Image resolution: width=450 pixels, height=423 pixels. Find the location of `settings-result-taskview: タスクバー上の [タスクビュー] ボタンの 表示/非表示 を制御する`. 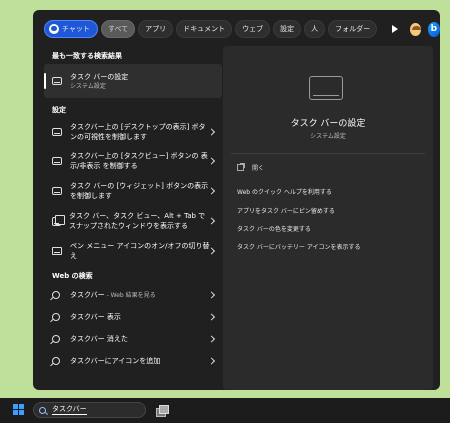

settings-result-taskview: タスクバー上の [タスクビュー] ボタンの 表示/非表示 を制御する is located at coordinates (133, 161).